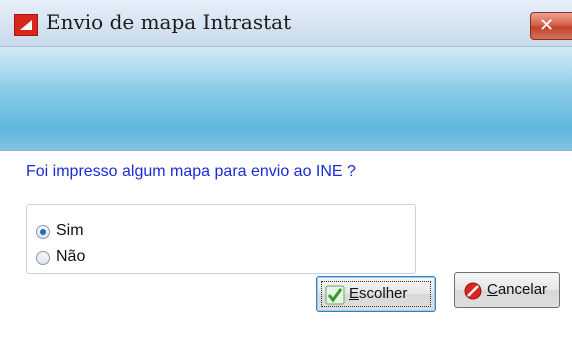  I want to click on app-logo-icon, so click(26, 25).